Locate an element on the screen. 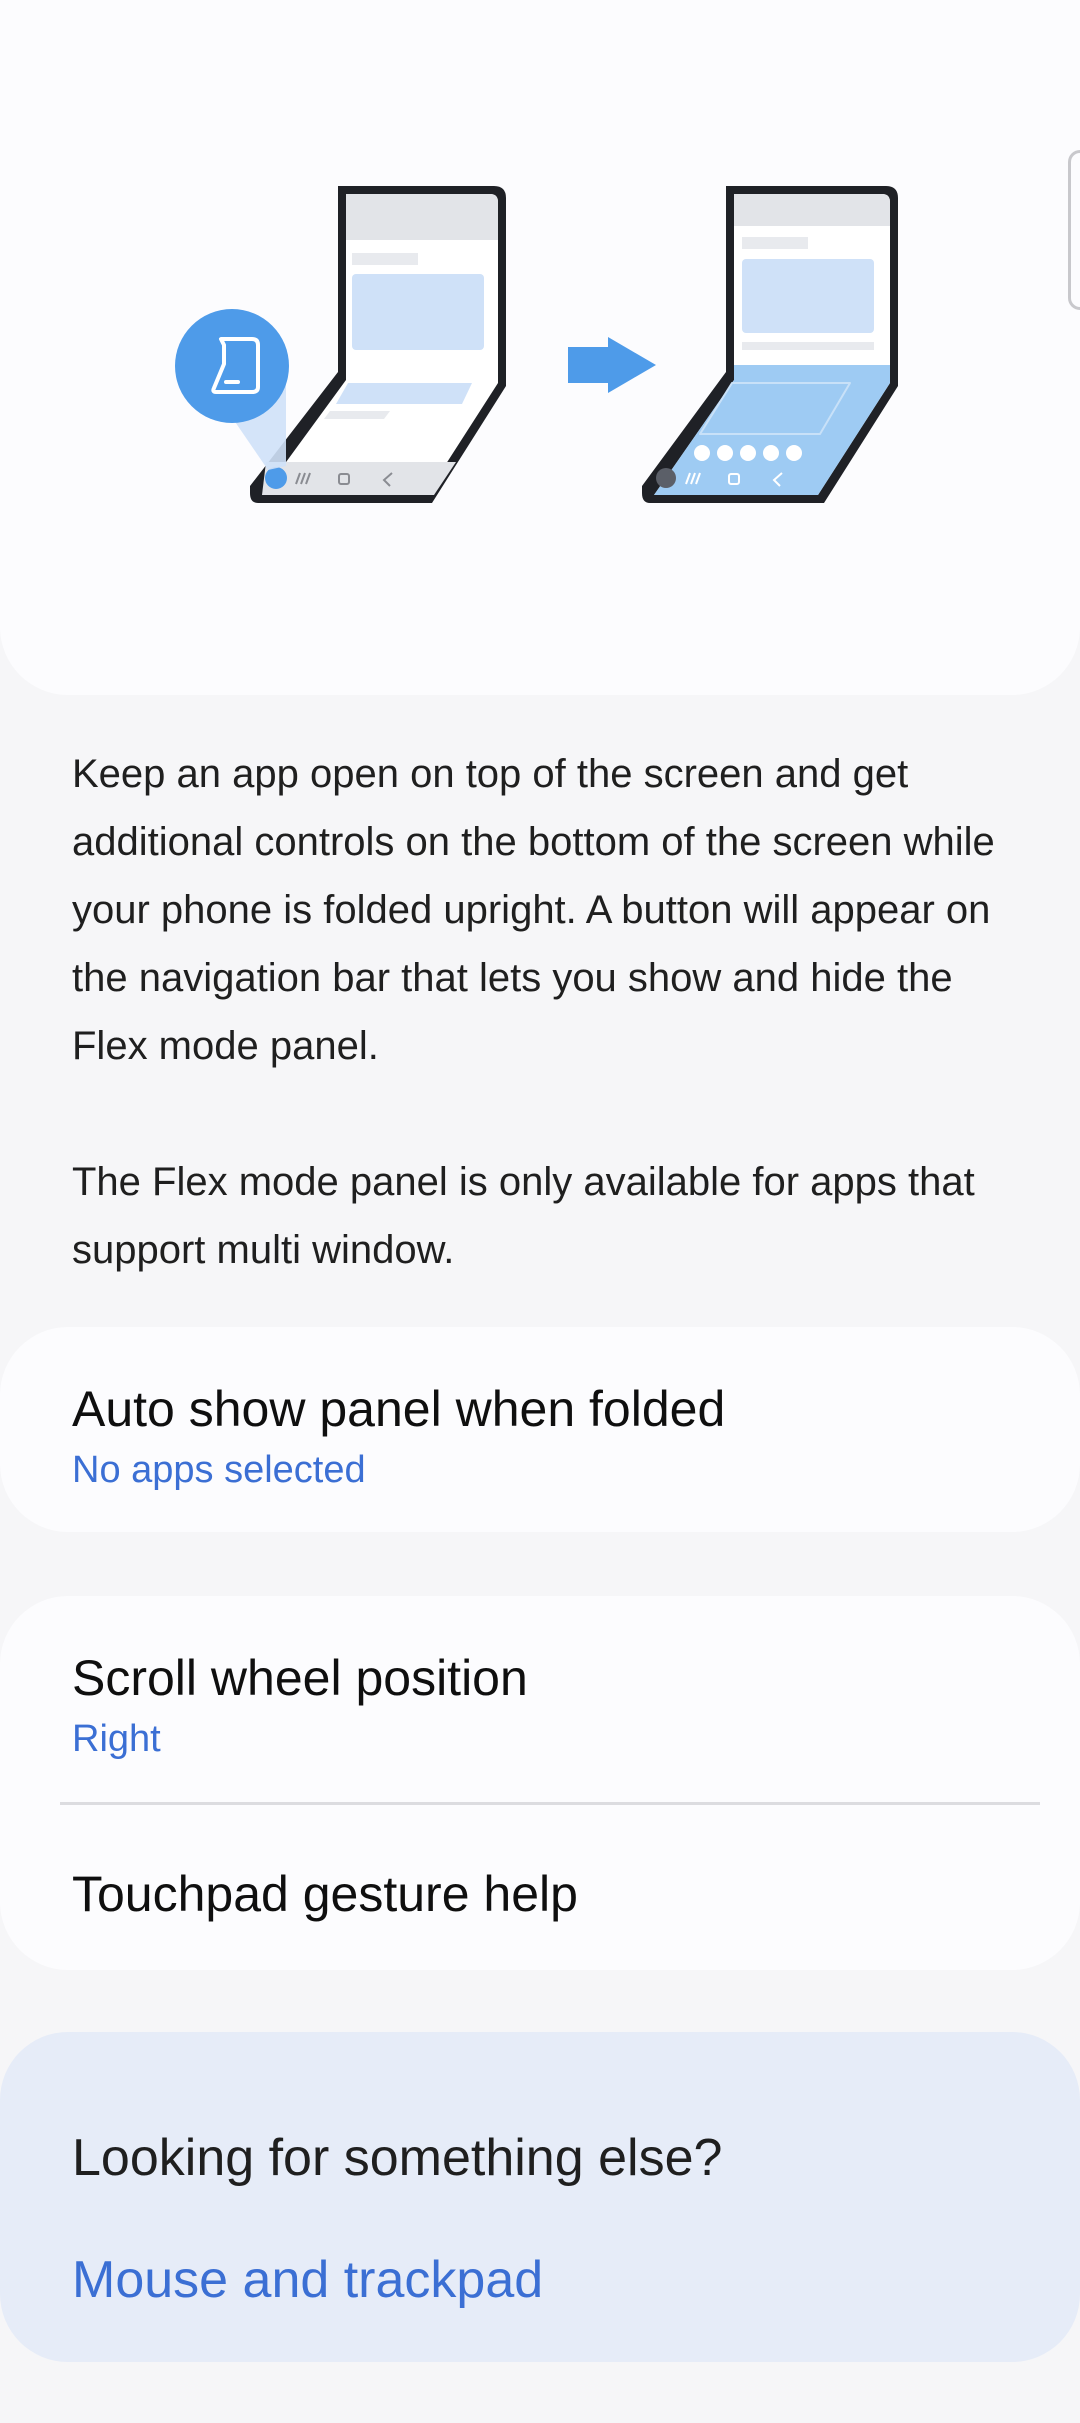 The image size is (1080, 2423). auto-show-panel-value: No apps selected is located at coordinates (219, 1470).